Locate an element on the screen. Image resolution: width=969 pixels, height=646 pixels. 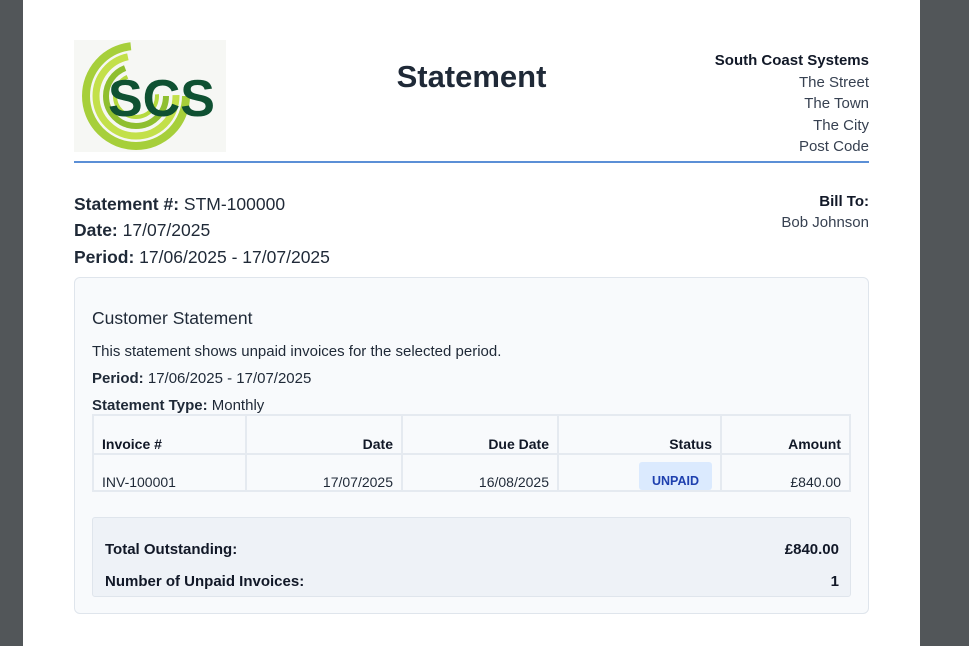
bill-to-label: Bill To: is located at coordinates (844, 201).